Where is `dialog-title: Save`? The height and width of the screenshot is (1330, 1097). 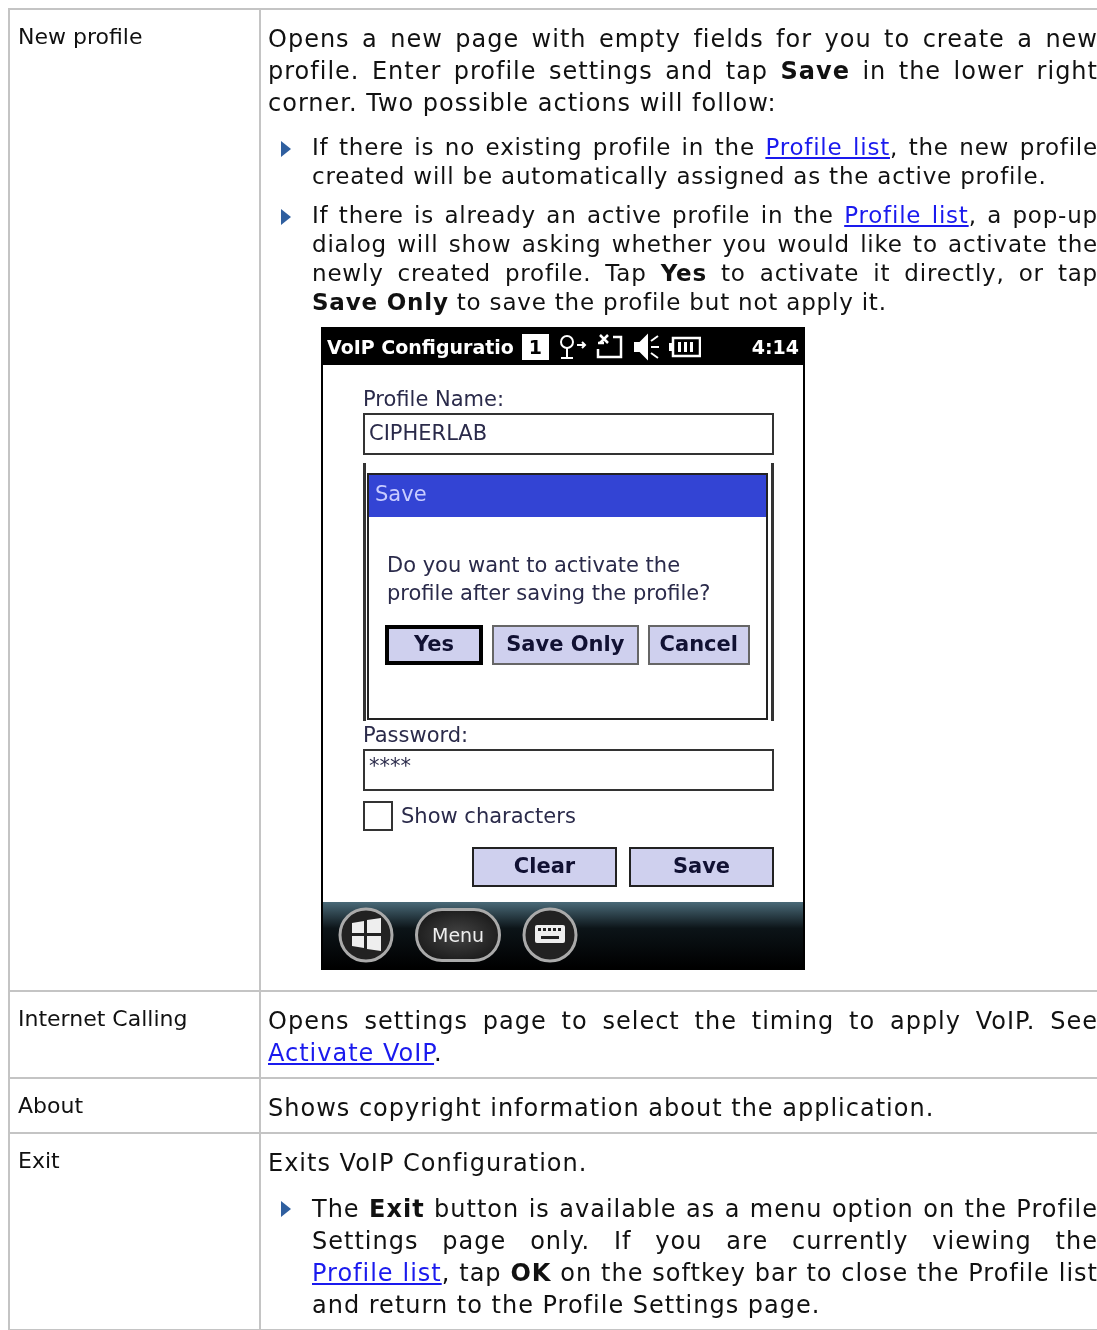
dialog-title: Save is located at coordinates (567, 496).